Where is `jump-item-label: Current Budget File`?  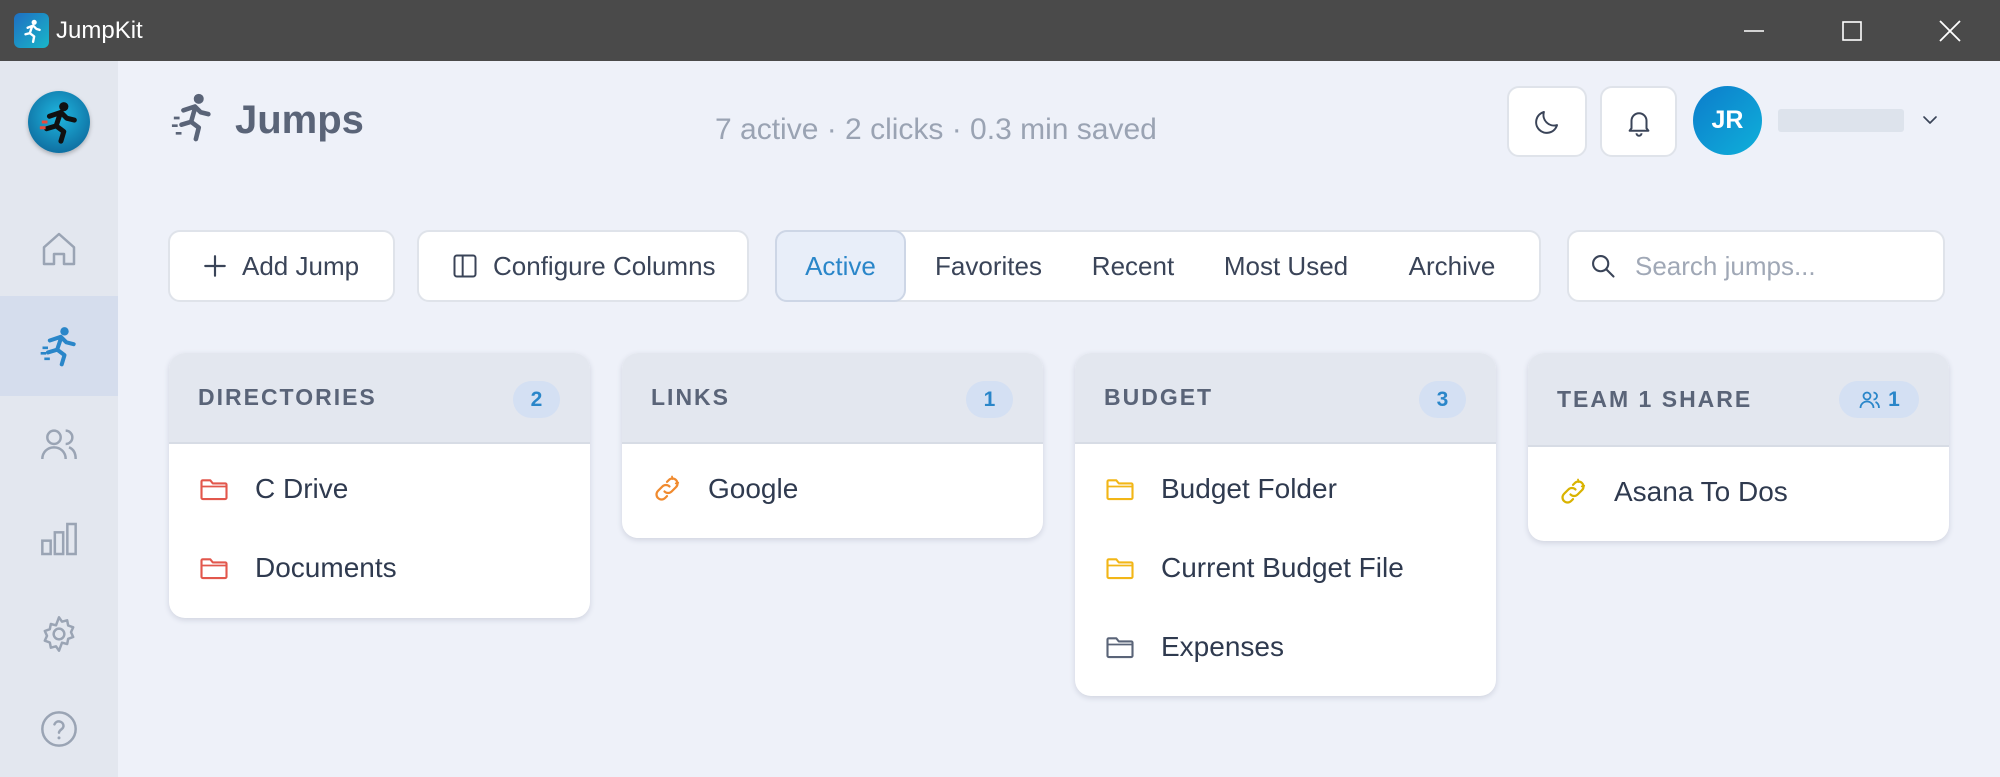
jump-item-label: Current Budget File is located at coordinates (1282, 567).